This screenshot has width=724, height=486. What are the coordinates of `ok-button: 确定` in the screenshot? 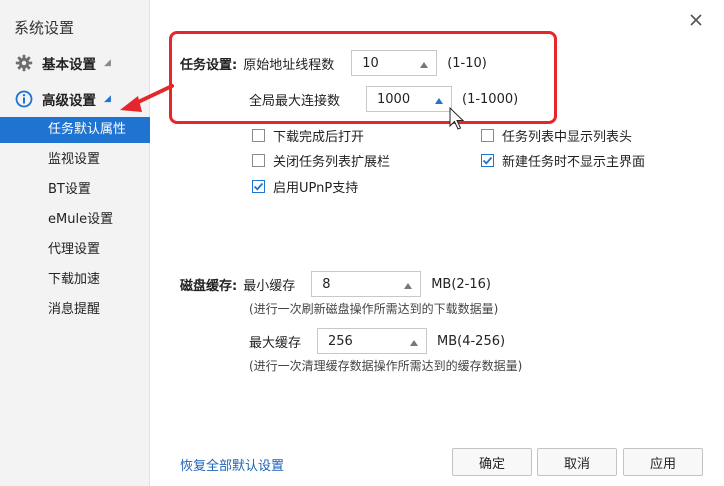 It's located at (492, 462).